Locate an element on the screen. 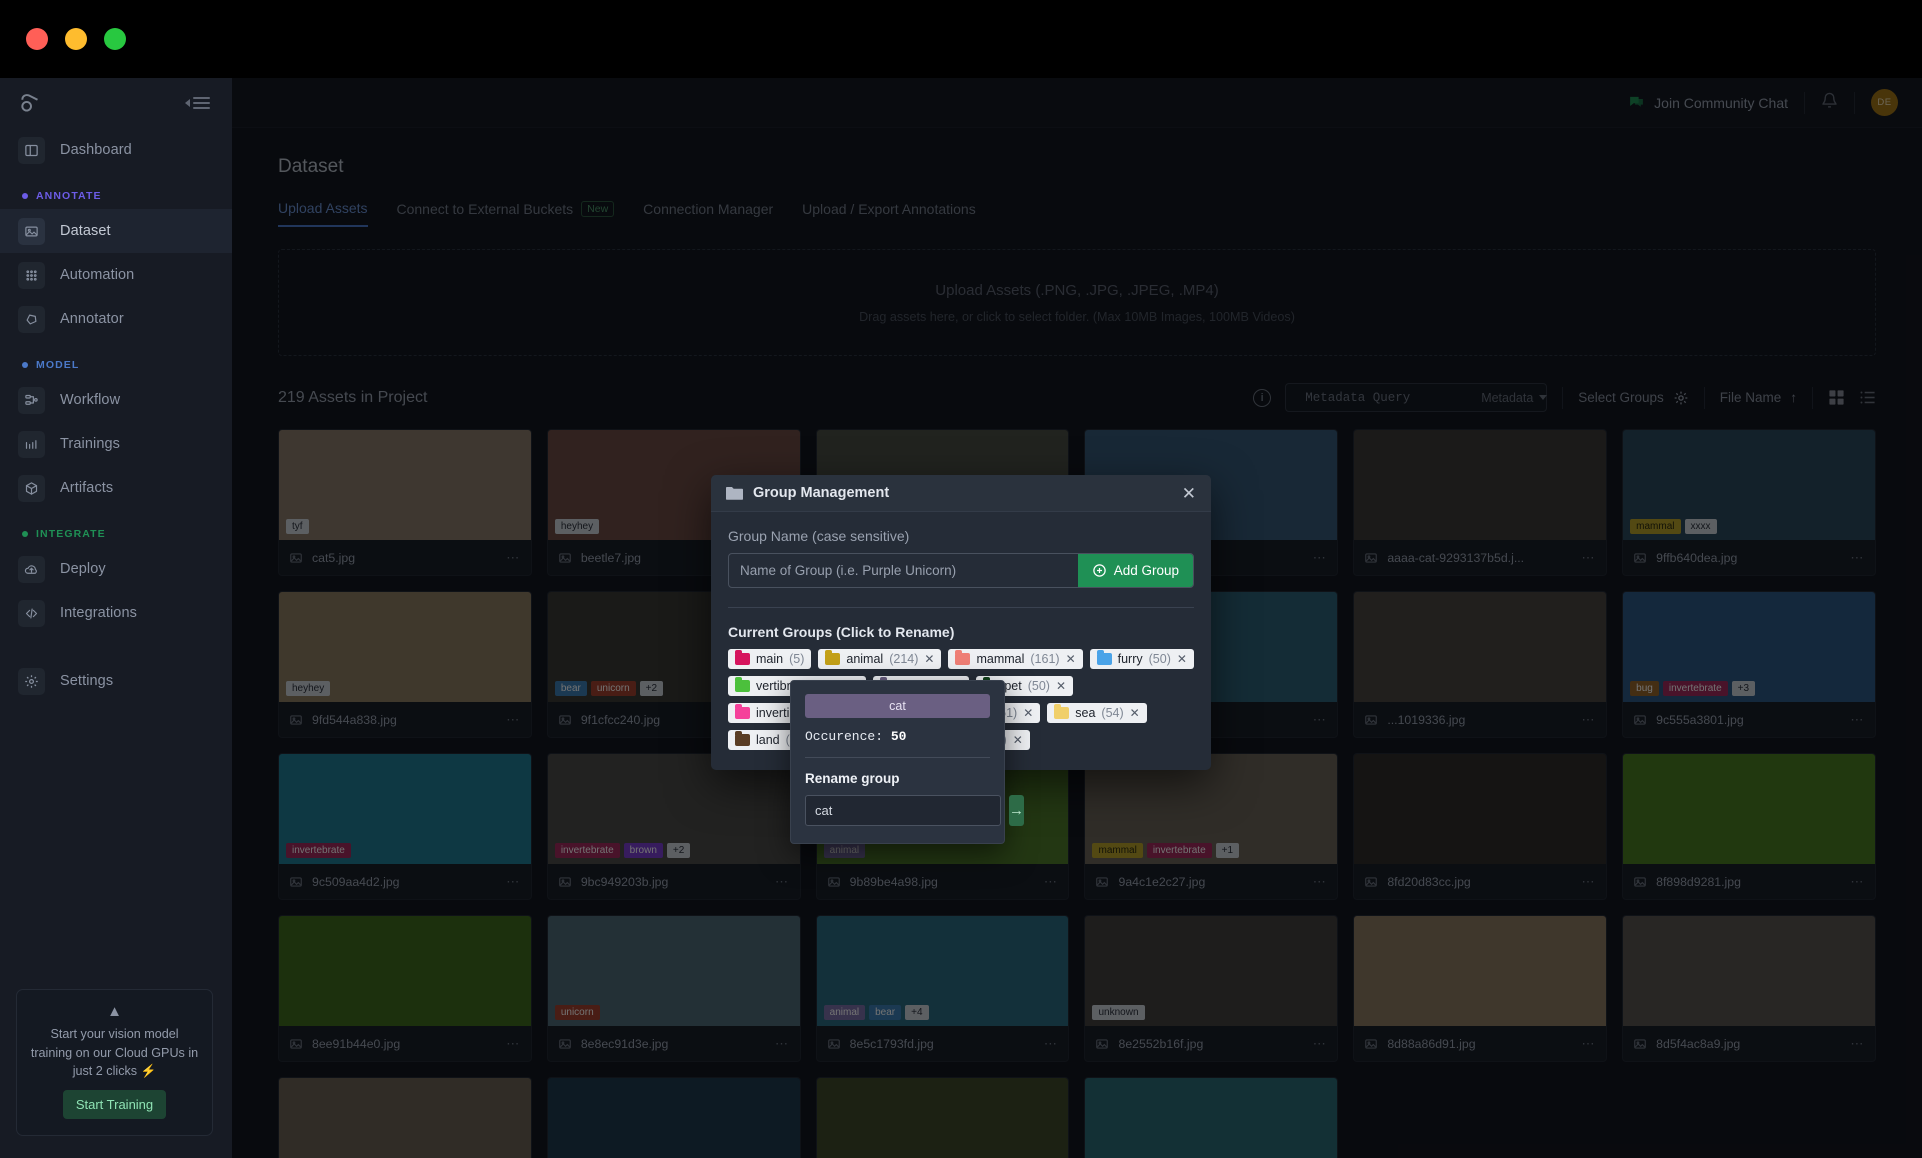  cloud-upload-icon is located at coordinates (31, 569).